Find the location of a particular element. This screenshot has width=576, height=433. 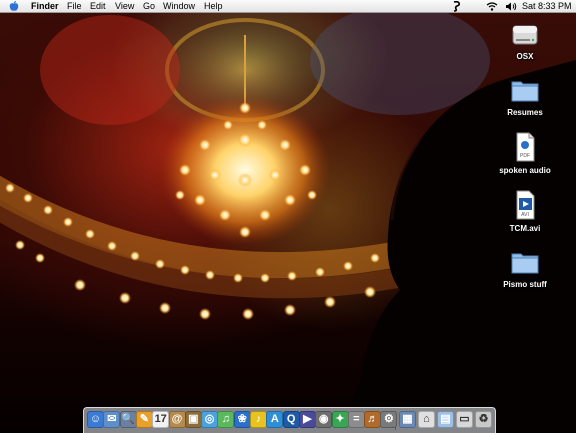

desktop-icon-label: spoken audio is located at coordinates (525, 170).